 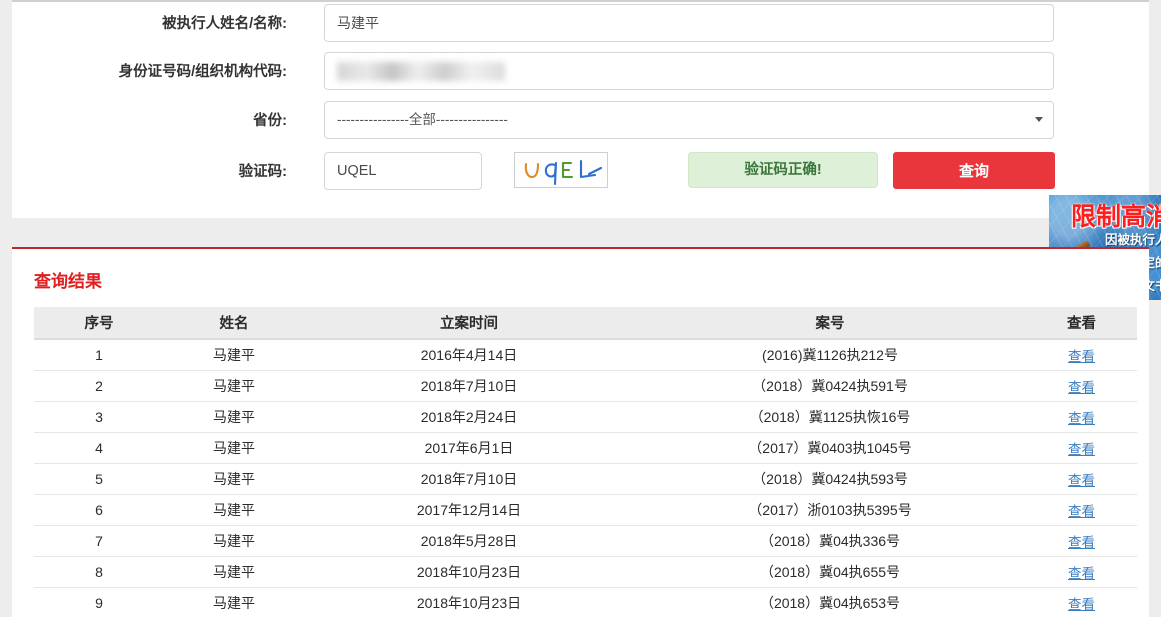 I want to click on cell-index: 5, so click(x=99, y=479).